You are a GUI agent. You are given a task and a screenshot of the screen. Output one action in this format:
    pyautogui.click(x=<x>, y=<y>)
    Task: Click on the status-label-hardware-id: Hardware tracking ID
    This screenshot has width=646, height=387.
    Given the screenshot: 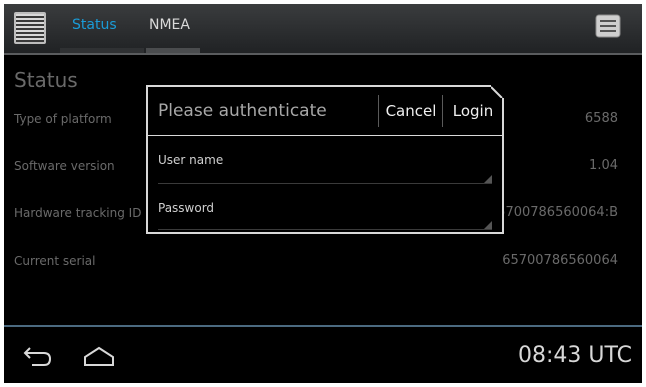 What is the action you would take?
    pyautogui.click(x=78, y=213)
    